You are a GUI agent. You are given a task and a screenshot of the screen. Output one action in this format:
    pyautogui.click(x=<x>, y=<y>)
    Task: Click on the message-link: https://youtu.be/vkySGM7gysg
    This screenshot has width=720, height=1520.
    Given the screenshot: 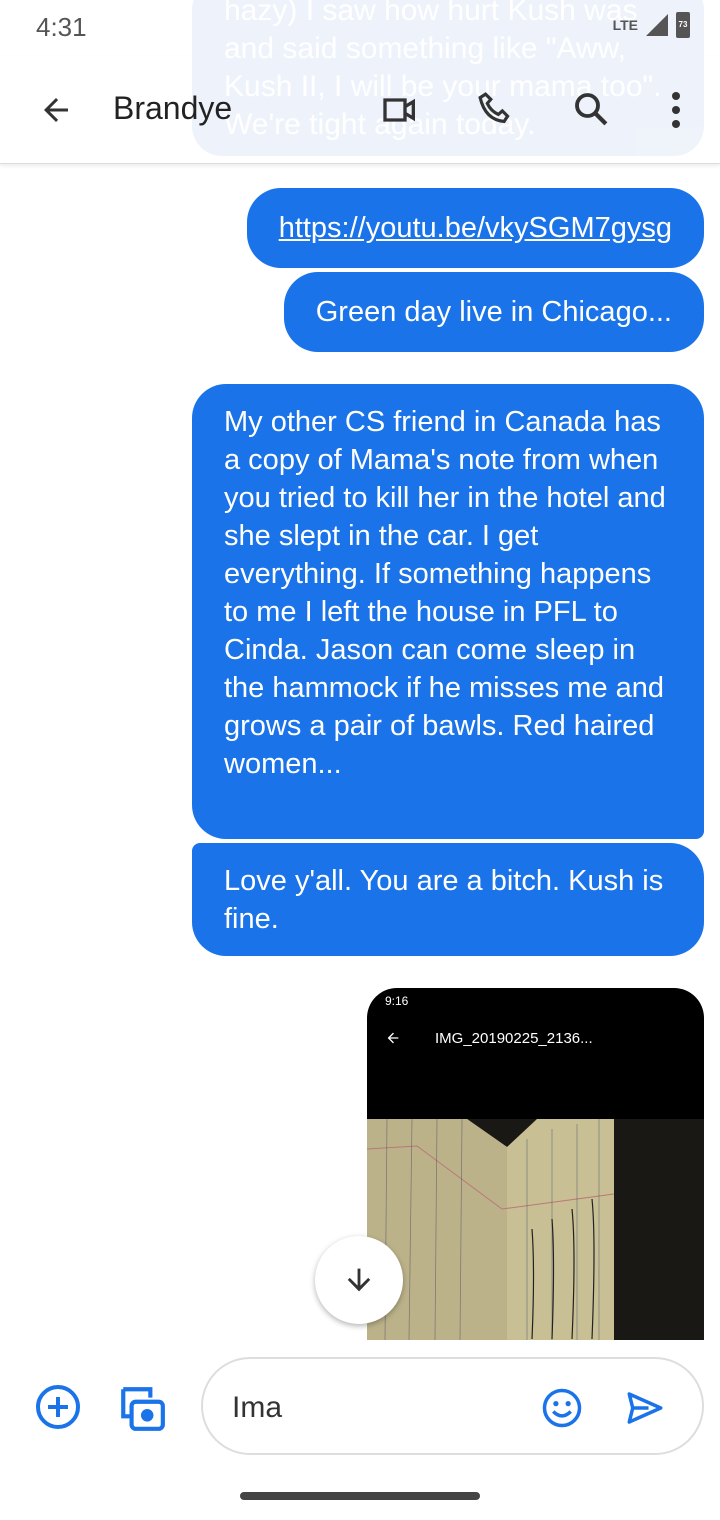 What is the action you would take?
    pyautogui.click(x=475, y=228)
    